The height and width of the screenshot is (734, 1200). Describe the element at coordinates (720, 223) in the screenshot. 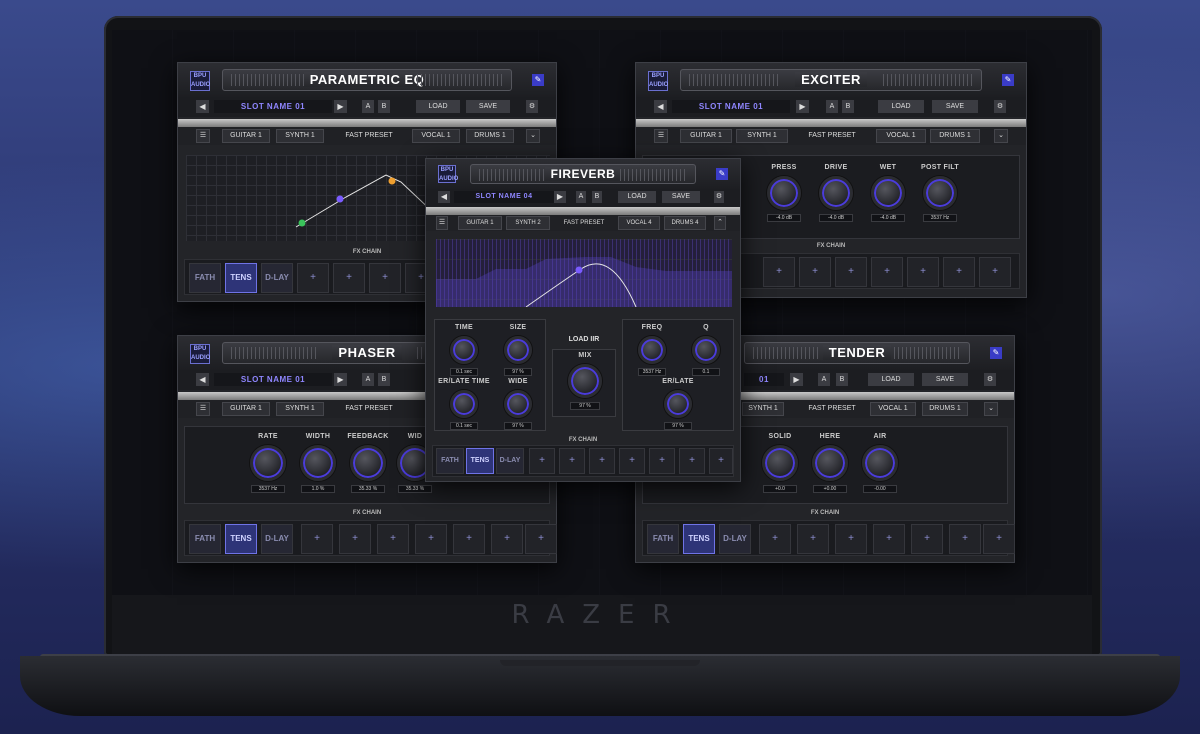

I see `chevron-up-icon: ⌃` at that location.